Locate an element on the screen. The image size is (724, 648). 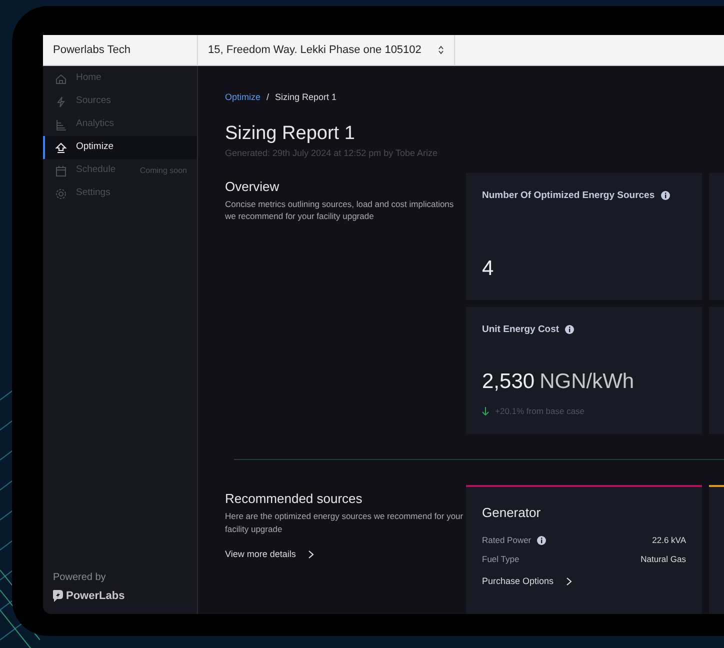
metric-value: 2,530 is located at coordinates (508, 381).